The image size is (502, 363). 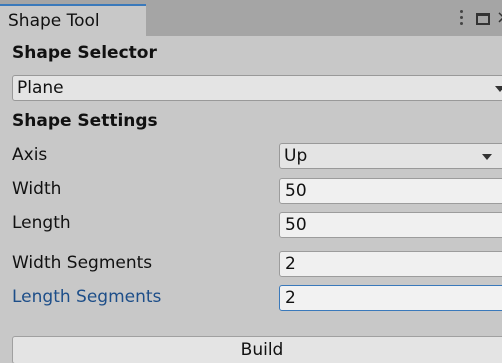 I want to click on shape-selector-value: Plane, so click(x=40, y=88).